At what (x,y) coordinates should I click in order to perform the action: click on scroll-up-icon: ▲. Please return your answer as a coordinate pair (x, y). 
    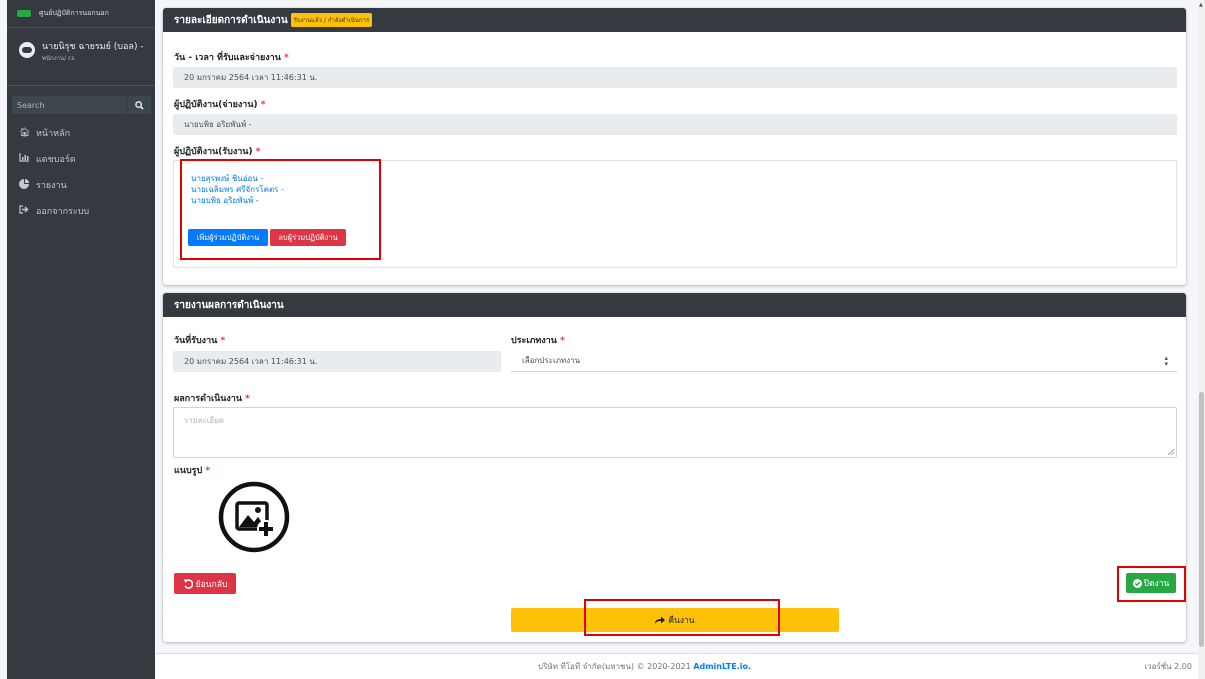
    Looking at the image, I should click on (1201, 5).